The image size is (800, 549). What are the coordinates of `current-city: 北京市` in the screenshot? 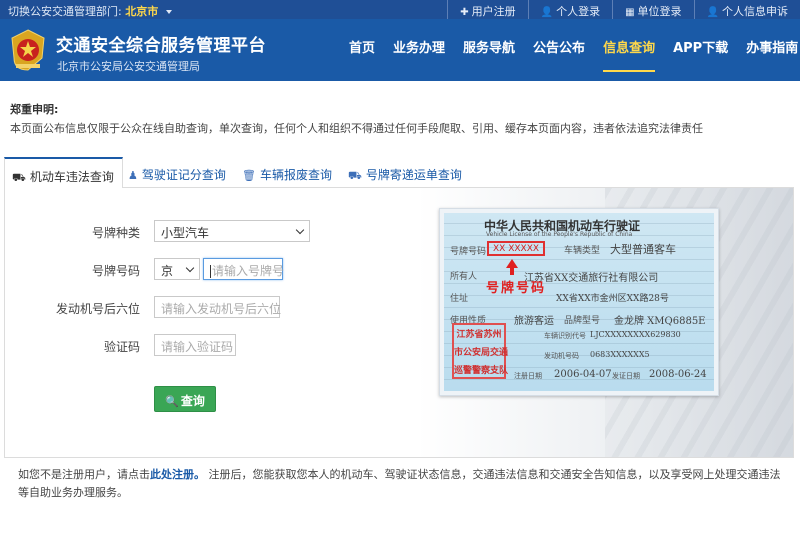 It's located at (141, 11).